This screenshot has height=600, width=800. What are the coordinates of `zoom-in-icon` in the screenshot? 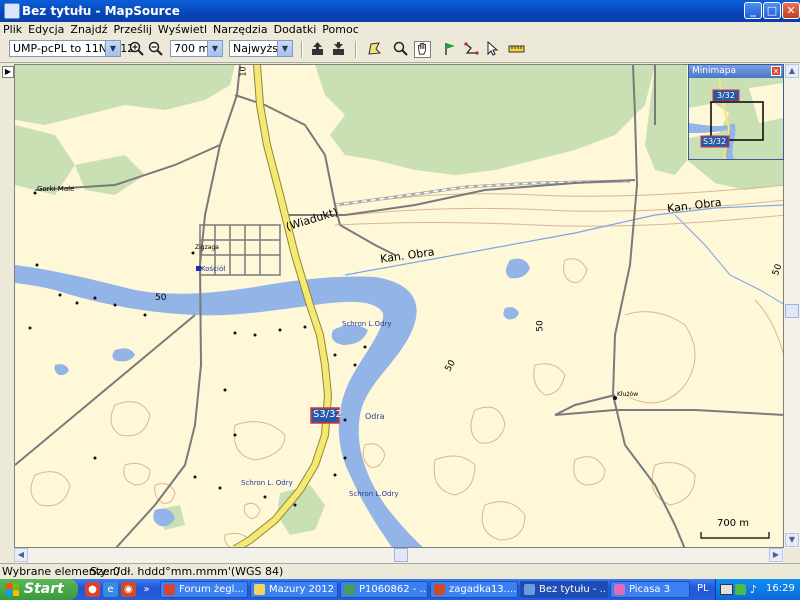 It's located at (136, 49).